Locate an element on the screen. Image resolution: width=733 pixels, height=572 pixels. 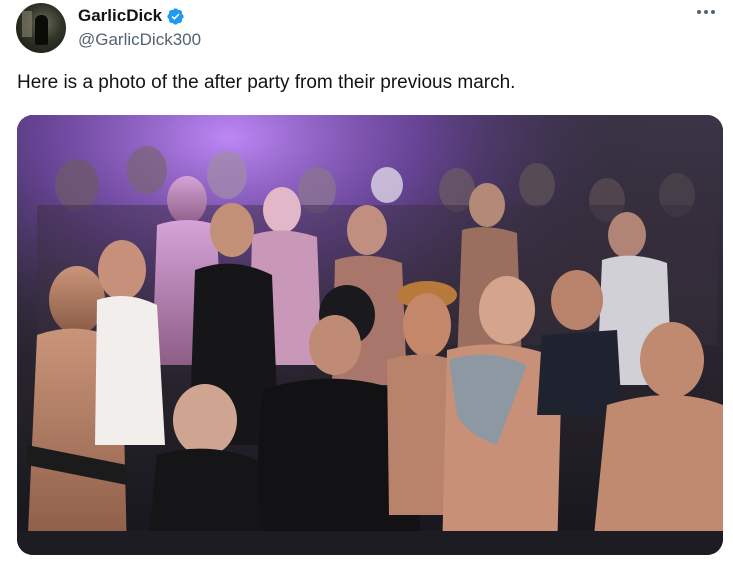
author-name-row: GarlicDick is located at coordinates (131, 16).